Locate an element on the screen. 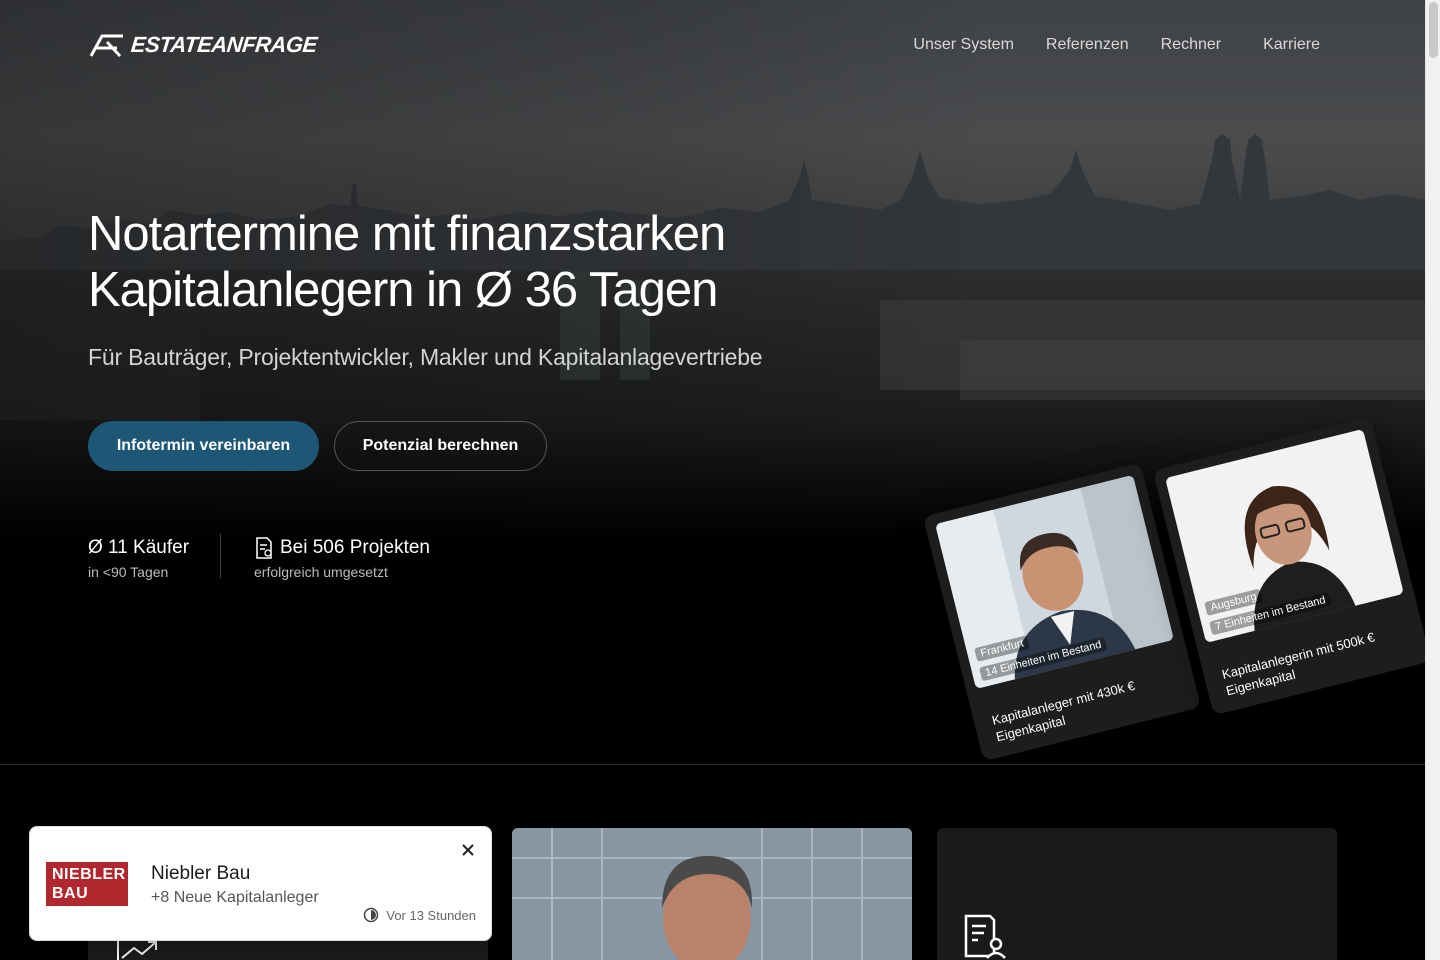  stat-projects-caption: erfolgreich umgesetzt is located at coordinates (321, 572).